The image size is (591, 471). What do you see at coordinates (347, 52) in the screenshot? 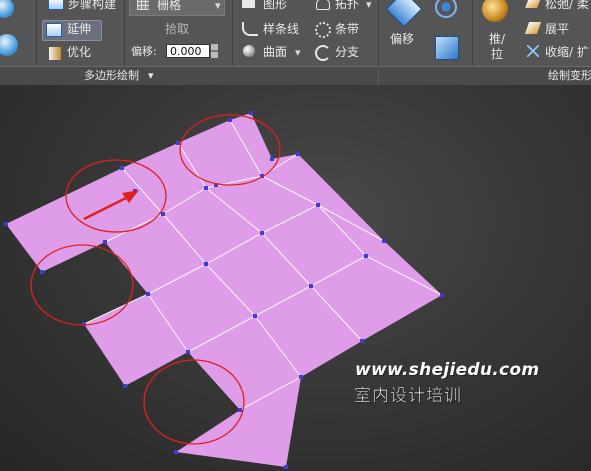
I see `branch-button: 分支` at bounding box center [347, 52].